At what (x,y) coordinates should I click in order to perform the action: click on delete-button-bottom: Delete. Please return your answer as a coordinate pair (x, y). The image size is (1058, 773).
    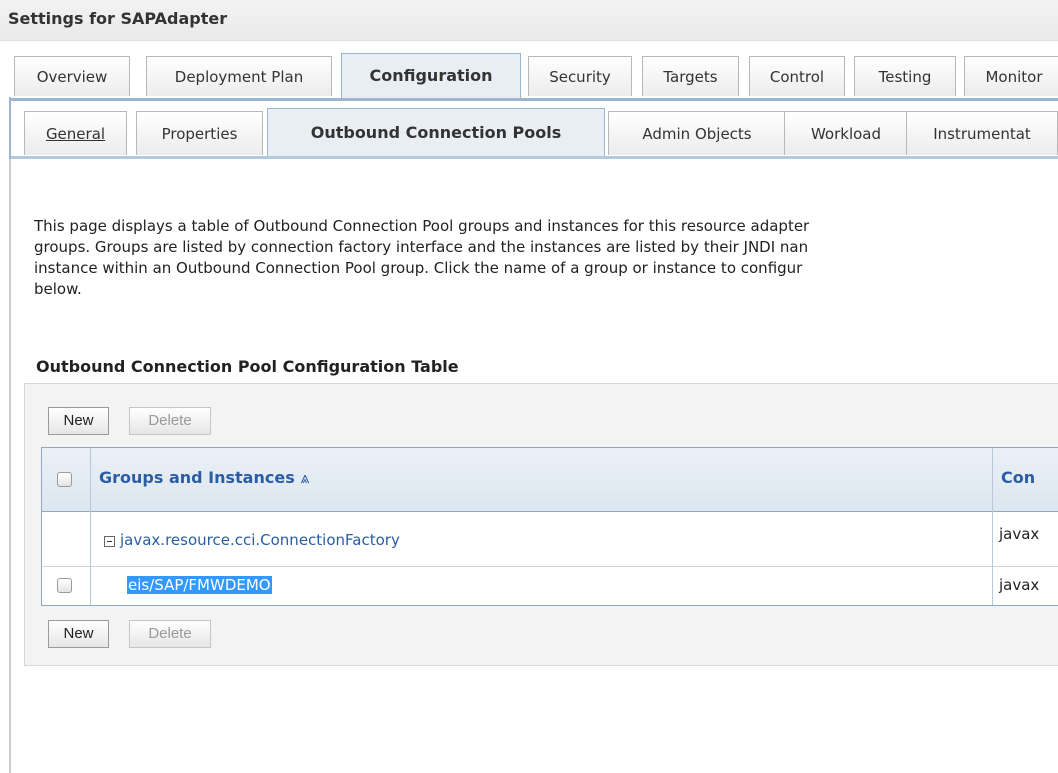
    Looking at the image, I should click on (170, 634).